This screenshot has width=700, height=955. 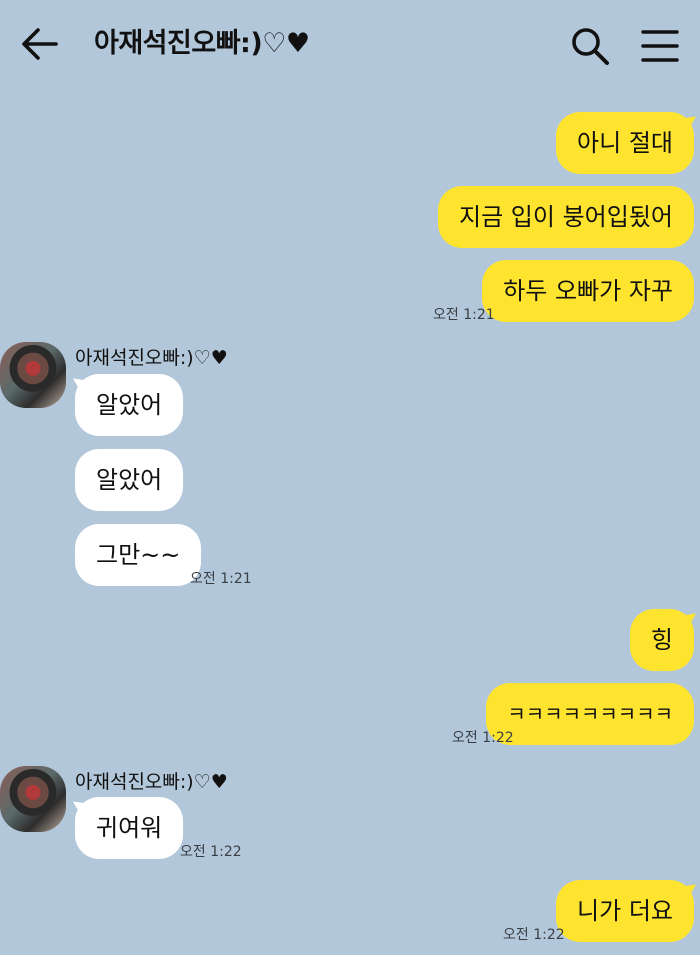 I want to click on chat-header: 아재석진오빠:)♡♥, so click(x=350, y=43).